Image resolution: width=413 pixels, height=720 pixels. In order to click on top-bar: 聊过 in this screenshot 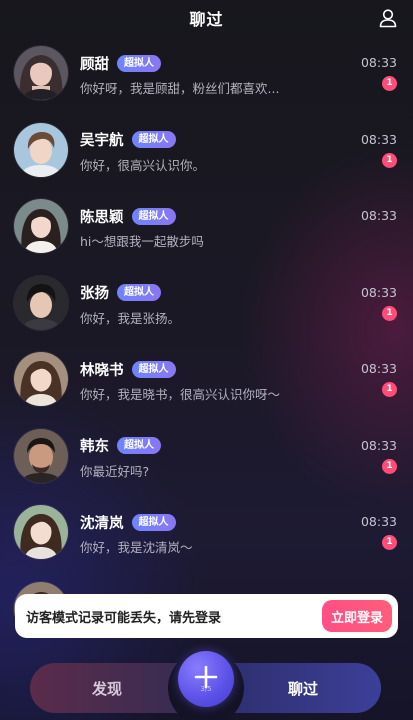, I will do `click(206, 18)`.